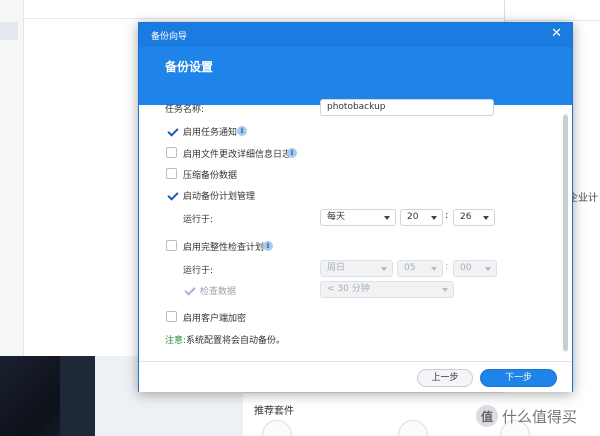 The height and width of the screenshot is (436, 600). What do you see at coordinates (356, 268) in the screenshot?
I see `integrity-day-select: 周日` at bounding box center [356, 268].